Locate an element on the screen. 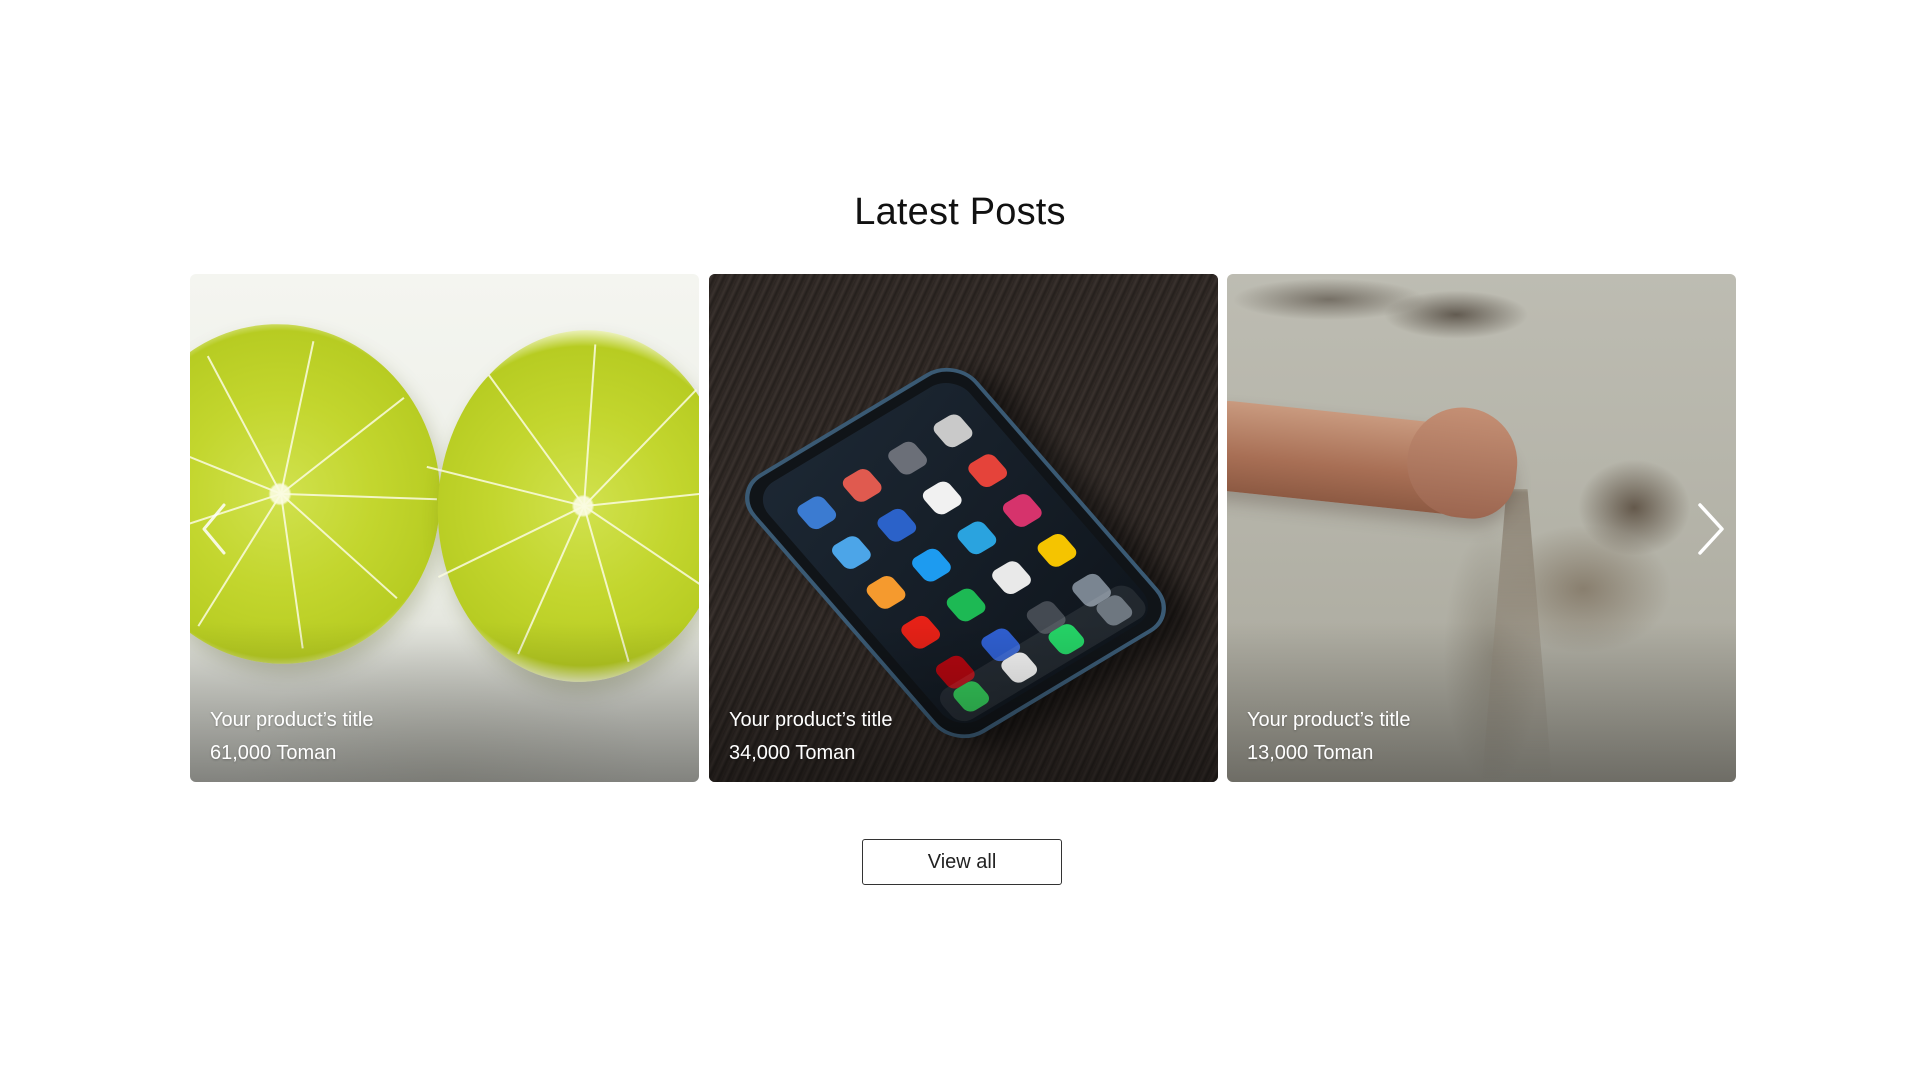 Image resolution: width=1920 pixels, height=1080 pixels. chevron-left-icon is located at coordinates (214, 529).